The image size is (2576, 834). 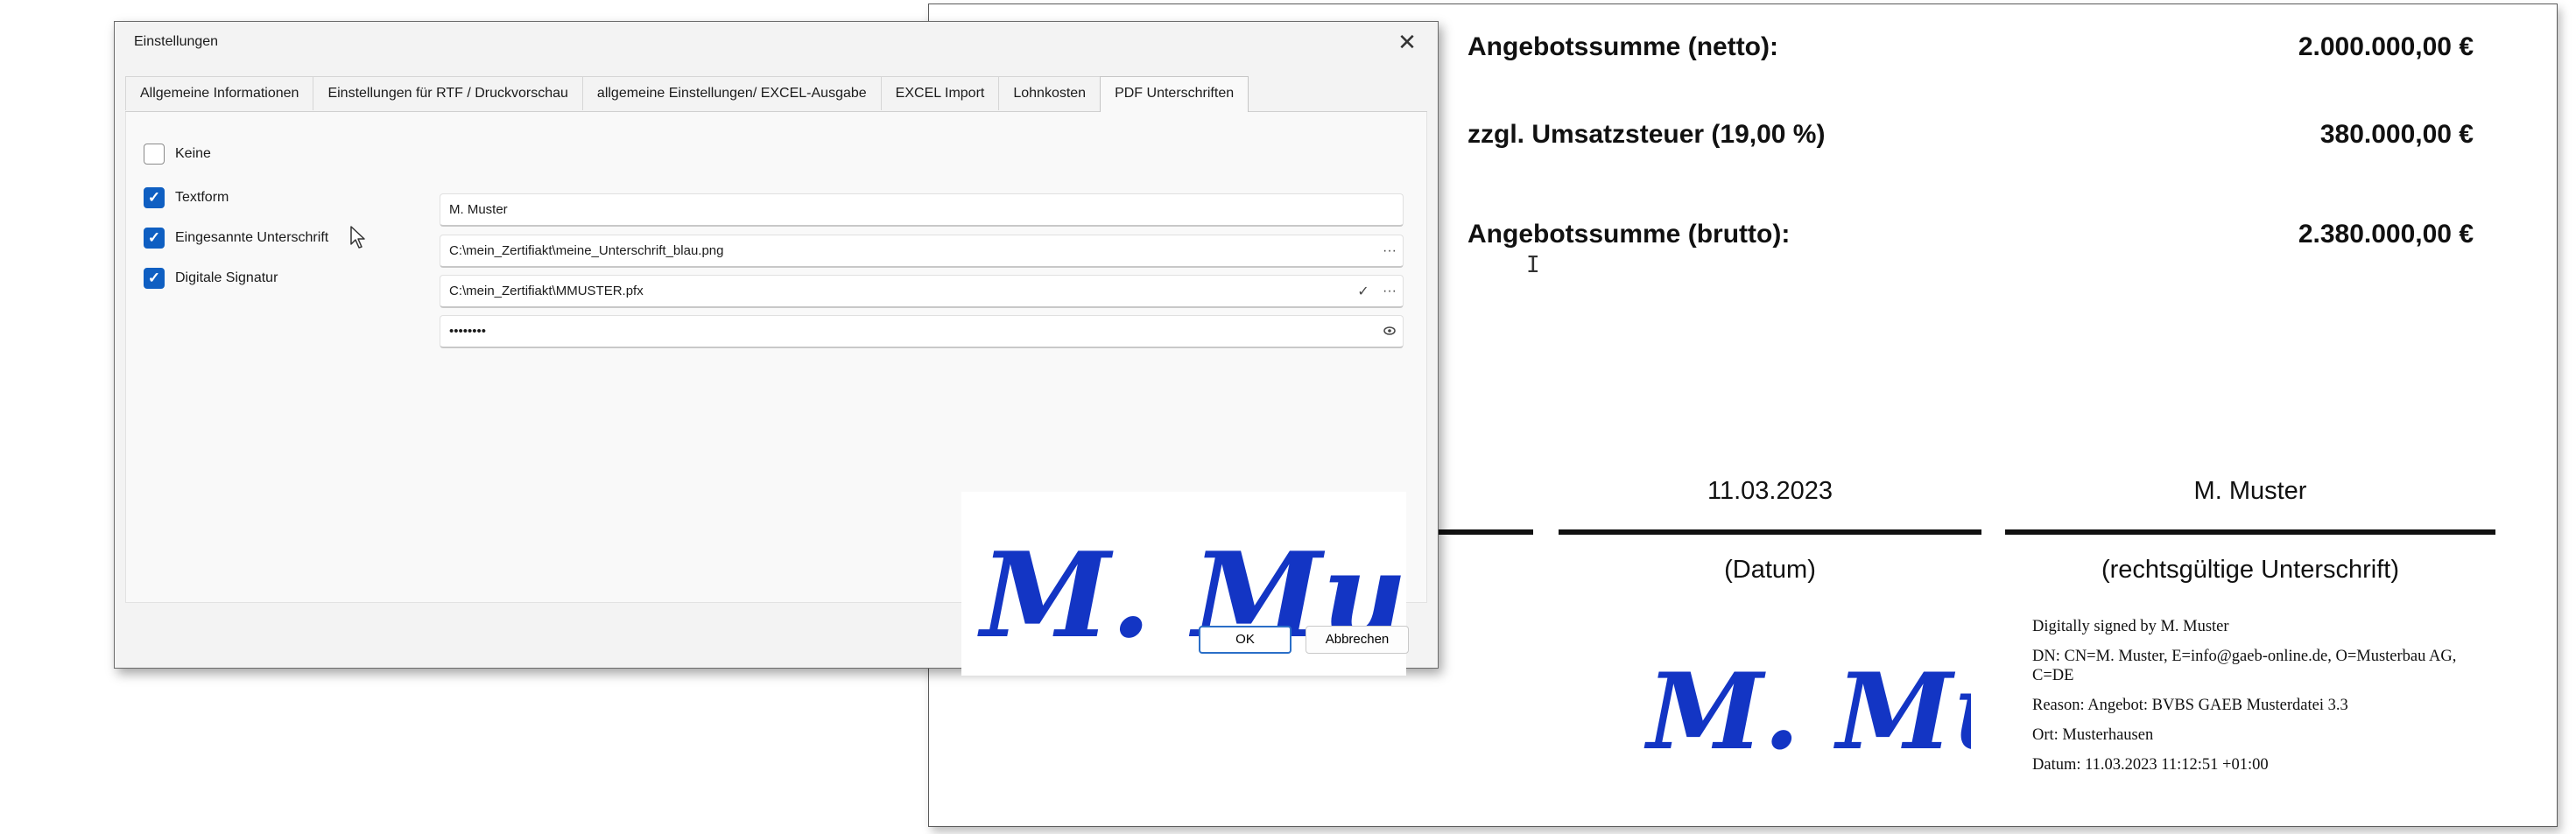 I want to click on net-sum-amount: 2.000.000,00 €, so click(x=2386, y=46).